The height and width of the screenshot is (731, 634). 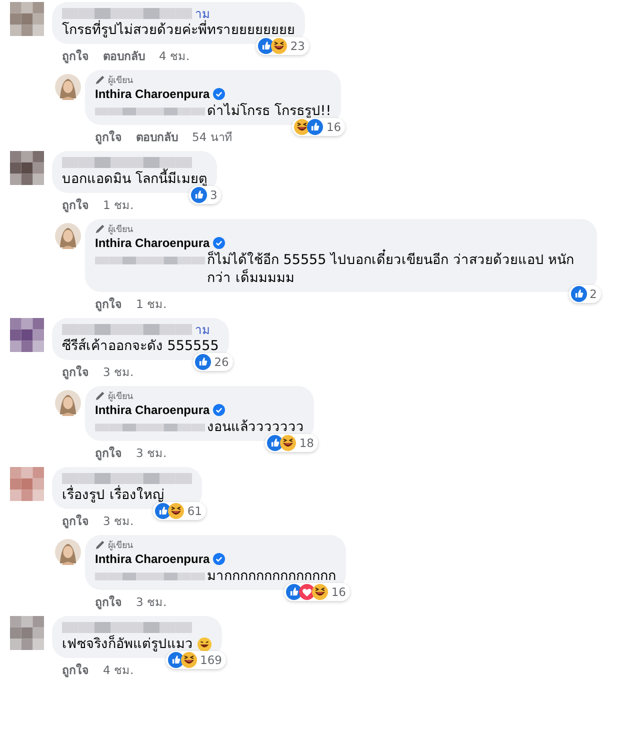 I want to click on comment-text: งอนแล้ววววววว, so click(x=255, y=427).